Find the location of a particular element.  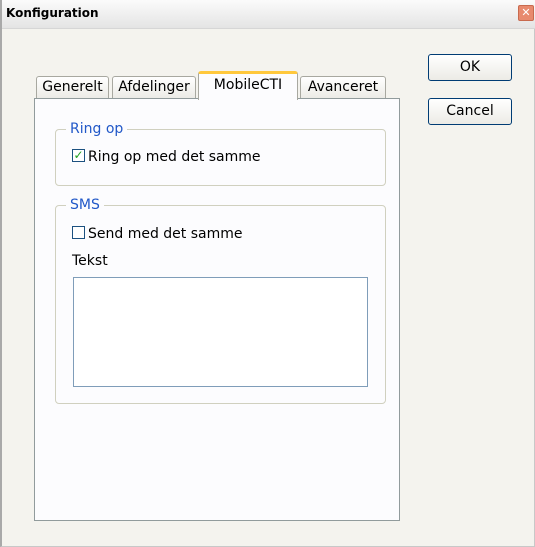

ring-op-checkbox-row: ✓ Ring op med det samme is located at coordinates (166, 156).